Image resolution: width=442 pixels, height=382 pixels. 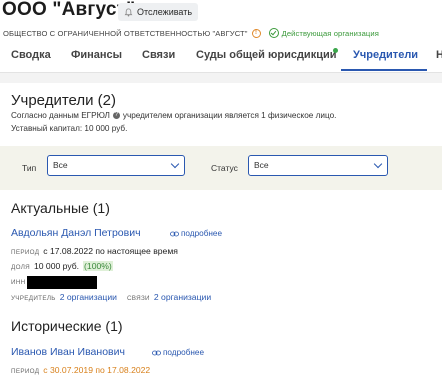 I want to click on tab-next-partial: Н, so click(x=439, y=55).